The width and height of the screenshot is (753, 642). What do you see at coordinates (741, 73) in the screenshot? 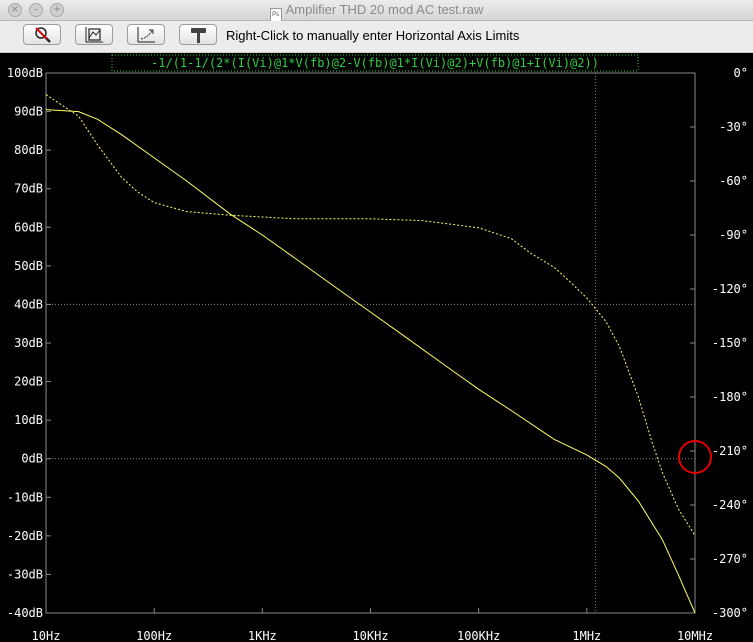
I see `right-tick-label-0: 0°` at bounding box center [741, 73].